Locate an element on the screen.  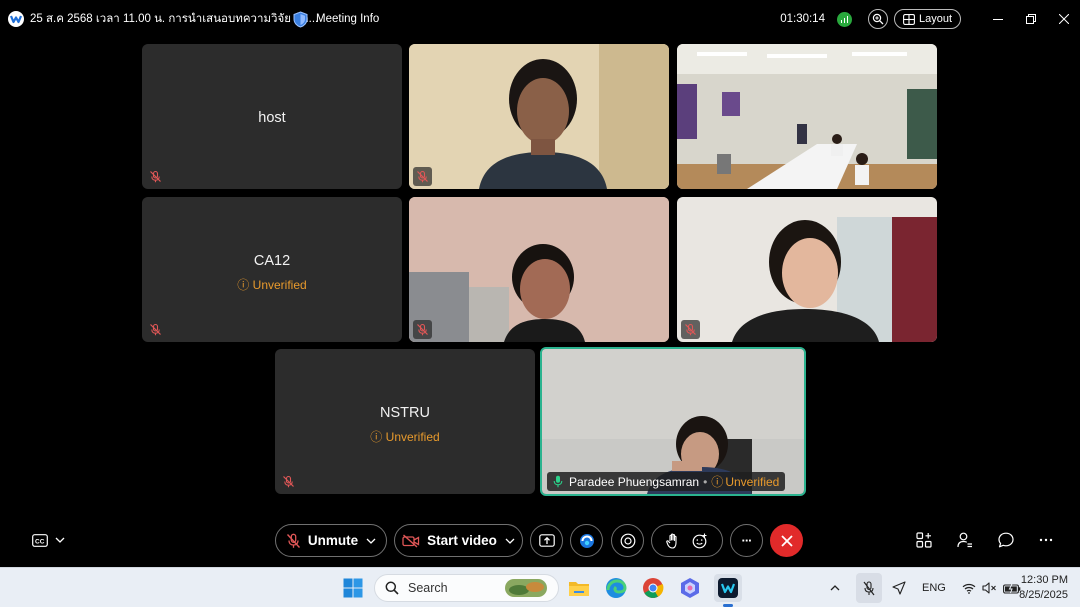
layout-button: Layout is located at coordinates (927, 19).